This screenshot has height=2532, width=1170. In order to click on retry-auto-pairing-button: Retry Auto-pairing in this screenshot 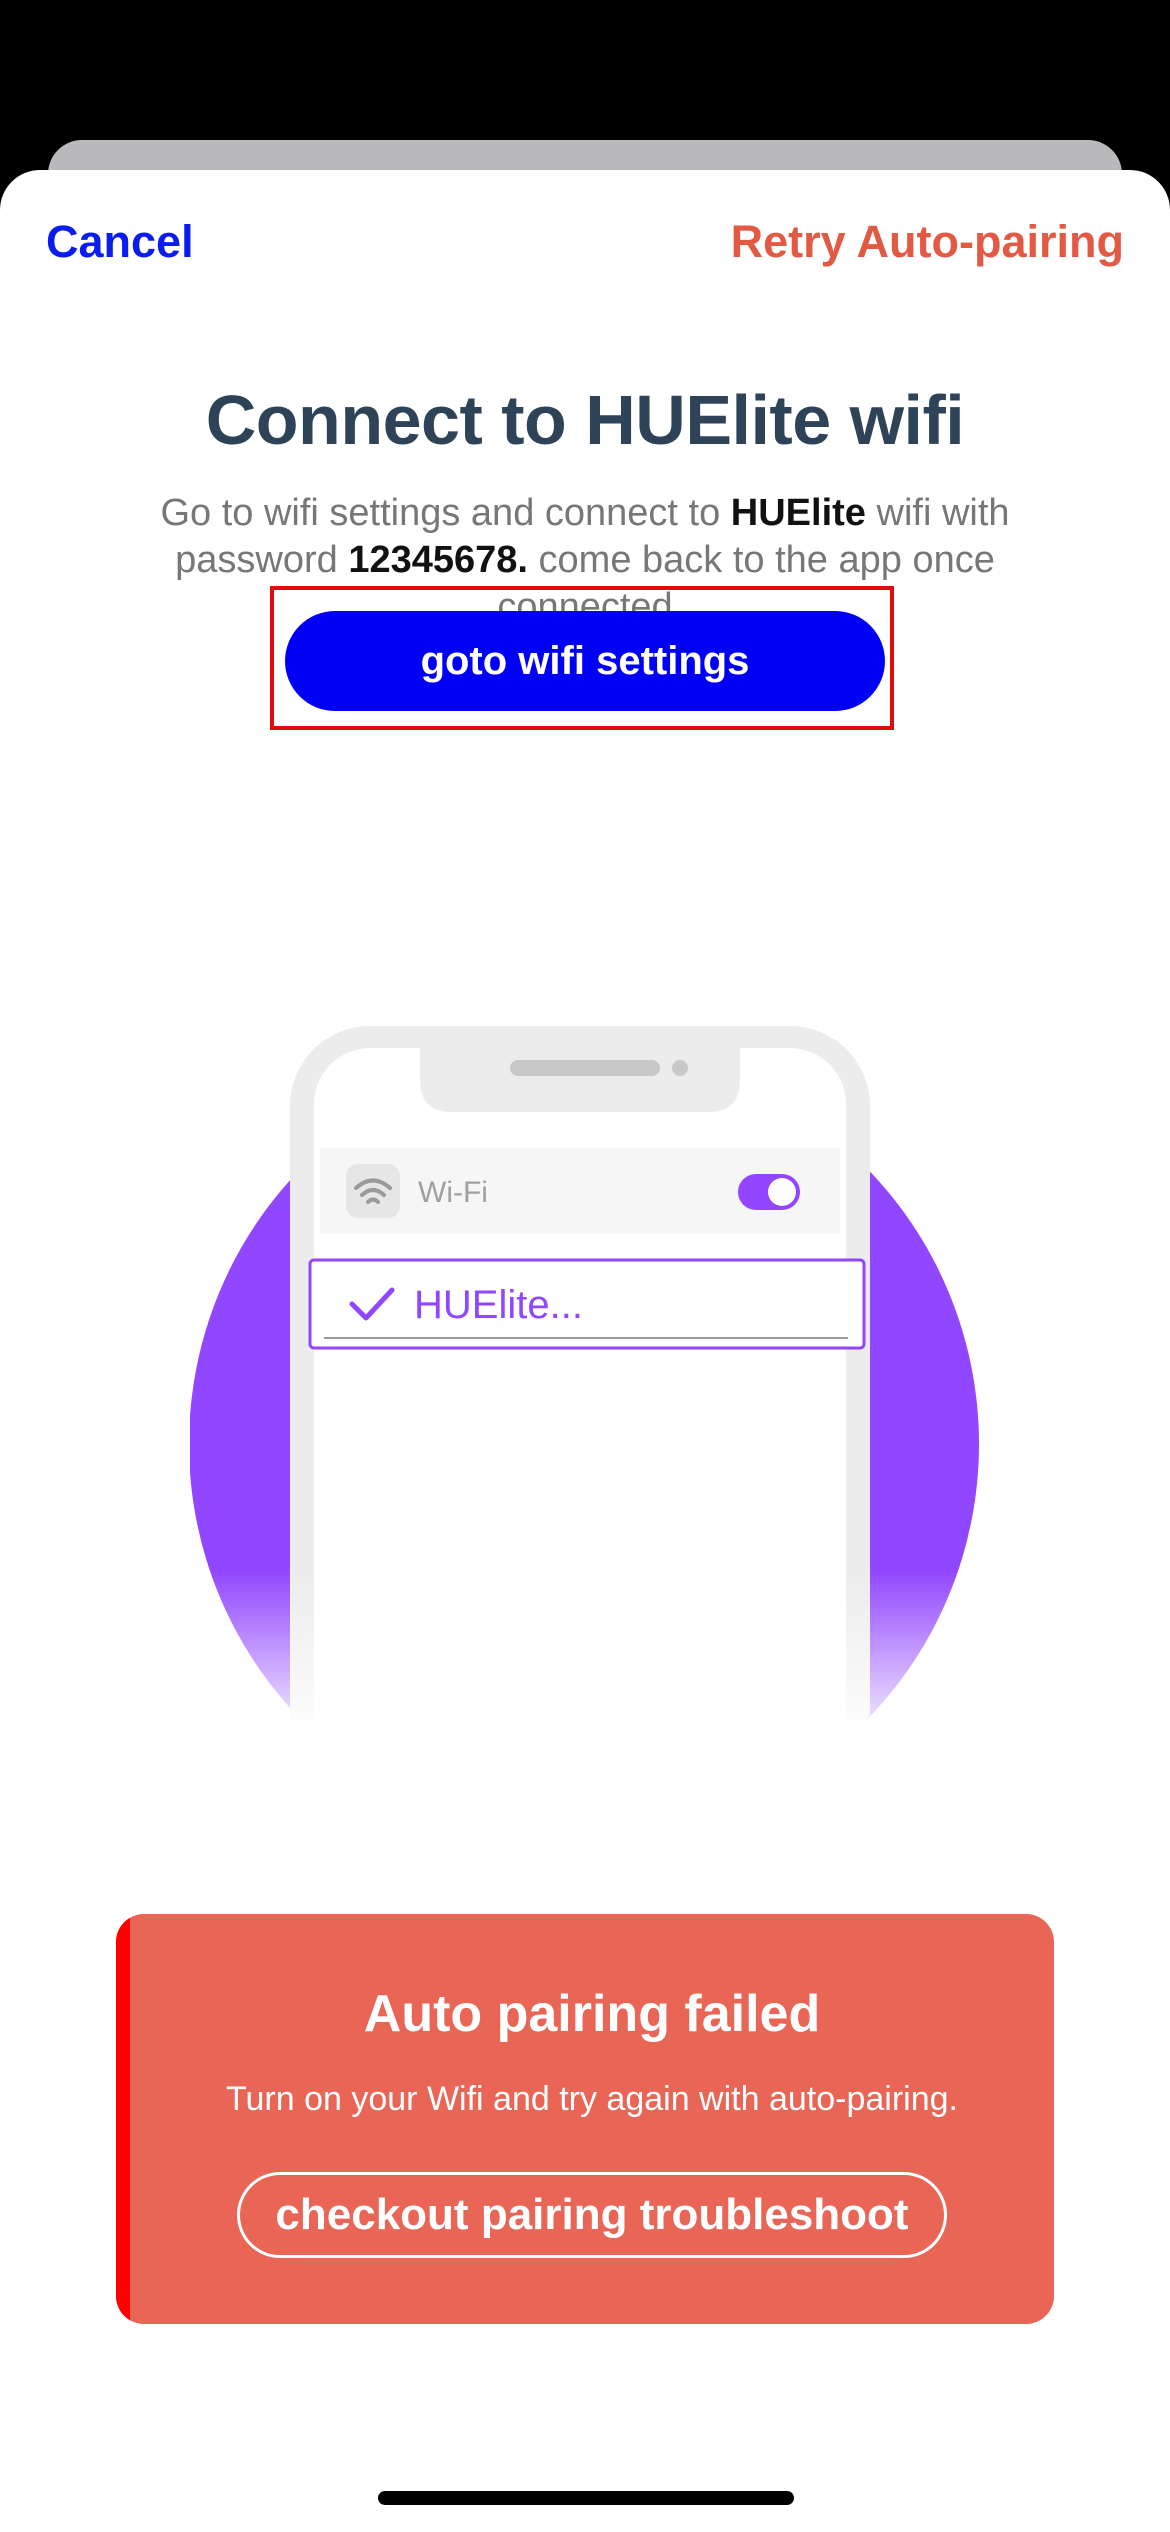, I will do `click(927, 242)`.